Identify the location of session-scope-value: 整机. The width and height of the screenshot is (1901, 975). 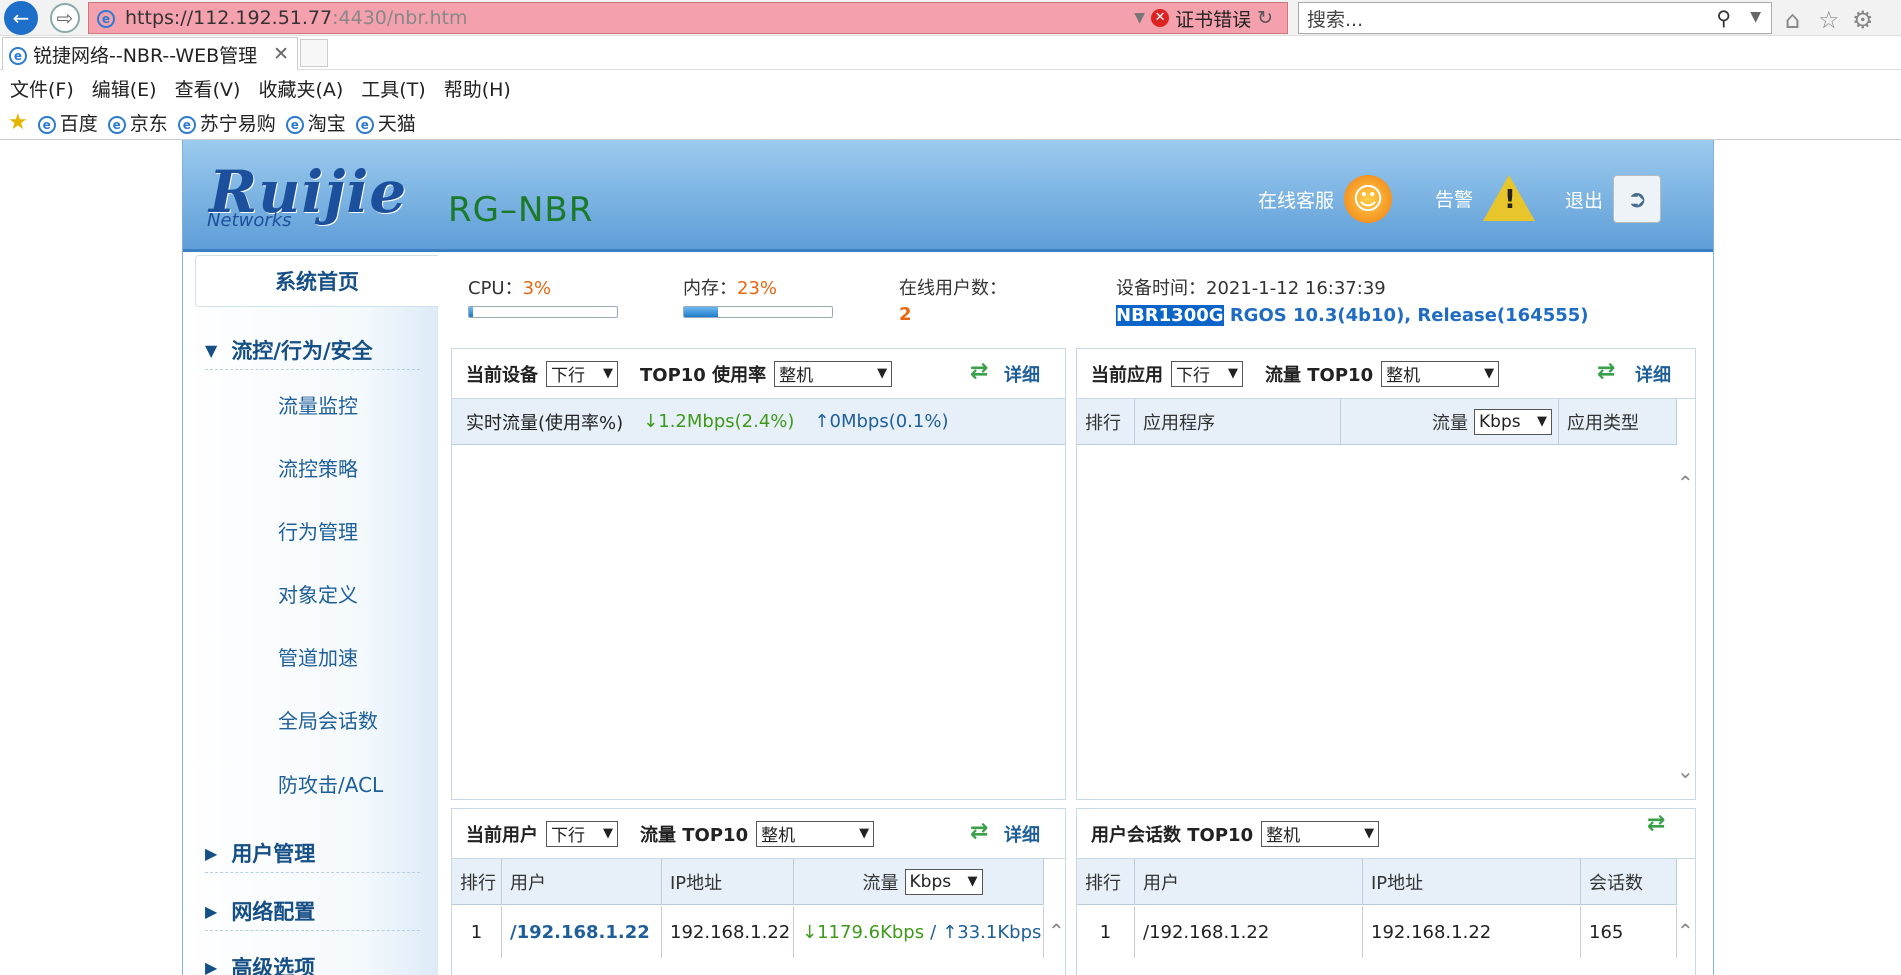
(1283, 836).